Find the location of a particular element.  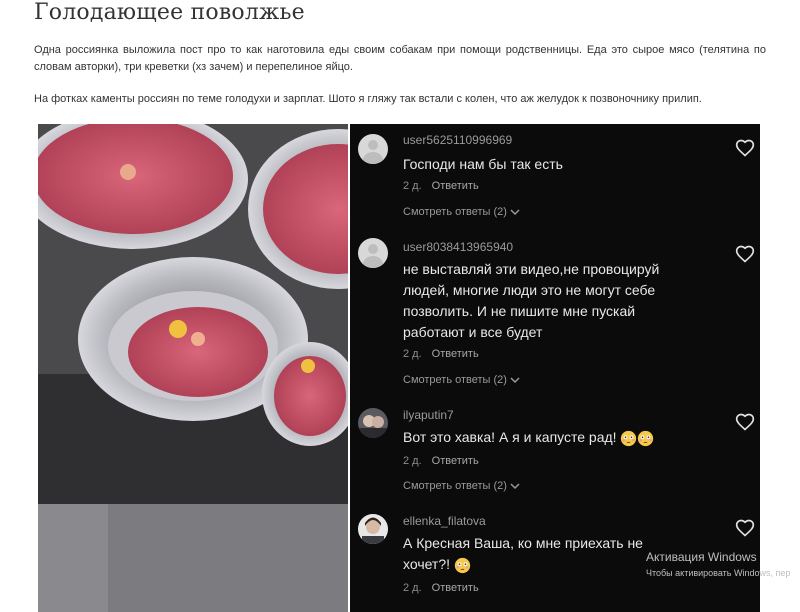

comment-text: Господи нам бы так есть is located at coordinates (483, 164).